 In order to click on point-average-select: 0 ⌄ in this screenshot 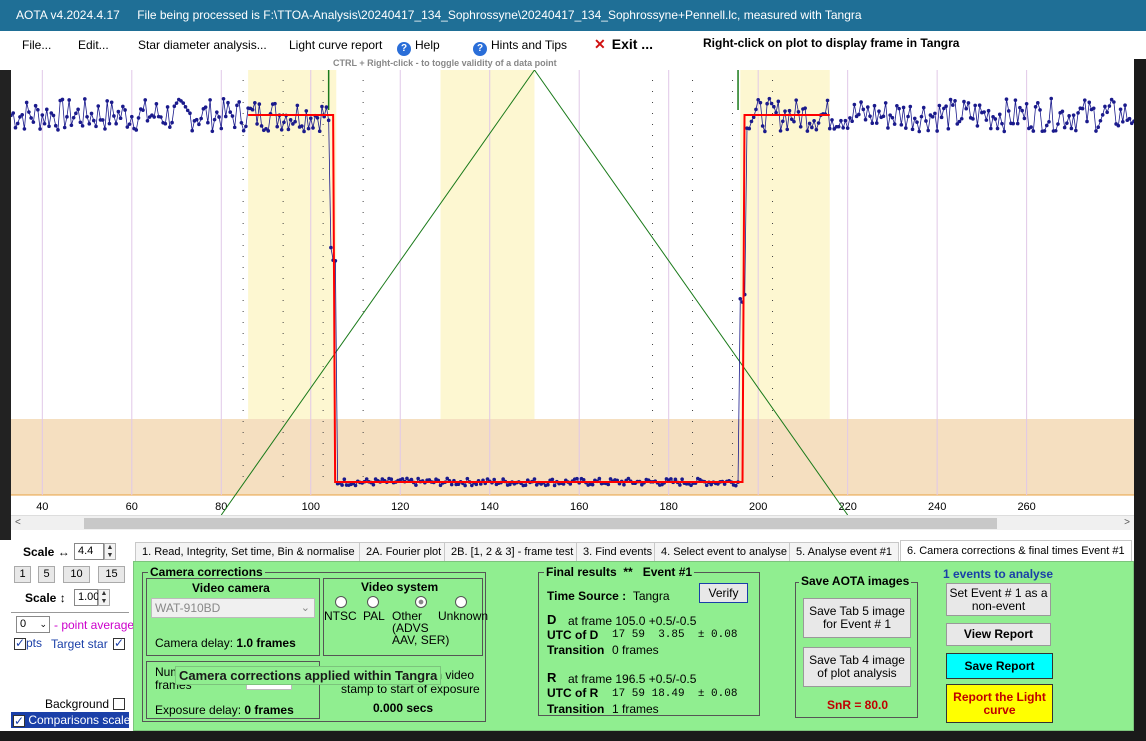, I will do `click(33, 624)`.